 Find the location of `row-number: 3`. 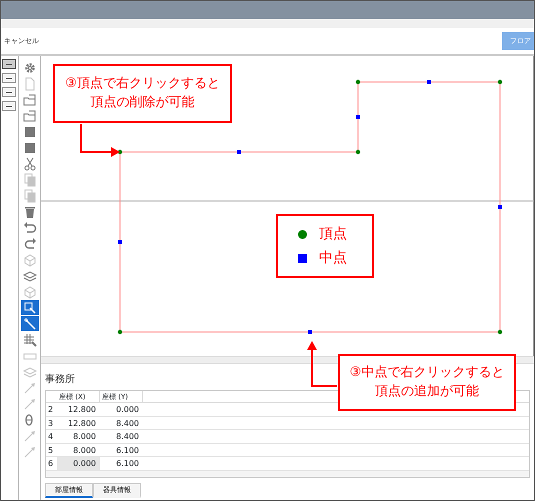

row-number: 3 is located at coordinates (50, 423).